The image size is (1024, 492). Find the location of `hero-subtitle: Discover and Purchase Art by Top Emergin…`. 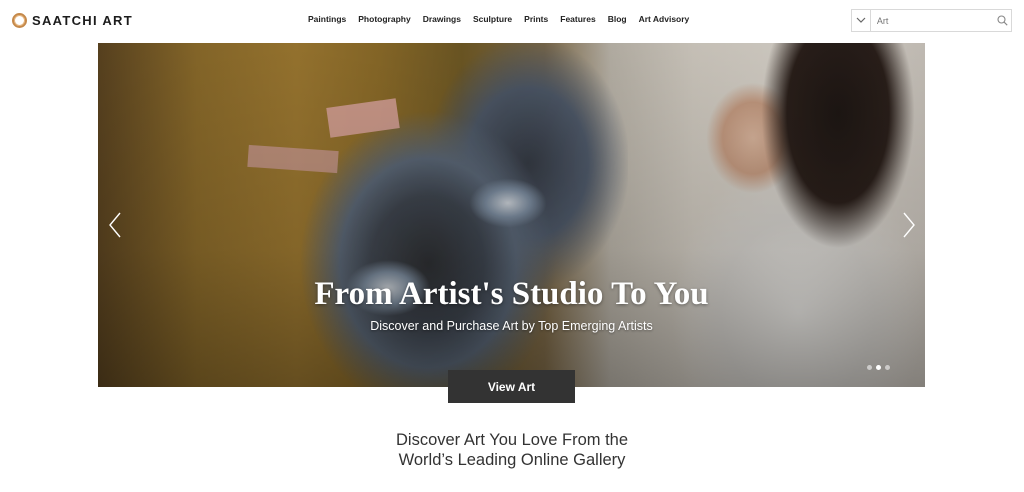

hero-subtitle: Discover and Purchase Art by Top Emergin… is located at coordinates (511, 326).